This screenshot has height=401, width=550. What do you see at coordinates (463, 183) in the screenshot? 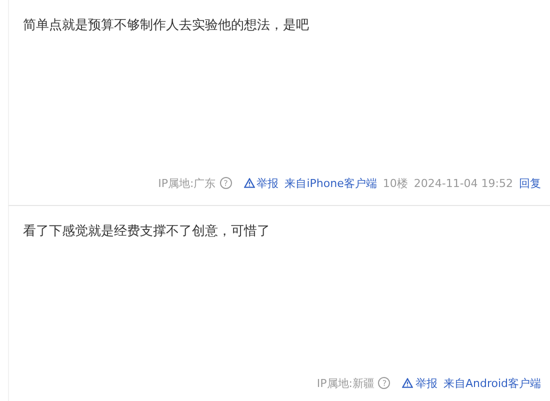
I see `post-time: 2024-11-04 19:52` at bounding box center [463, 183].